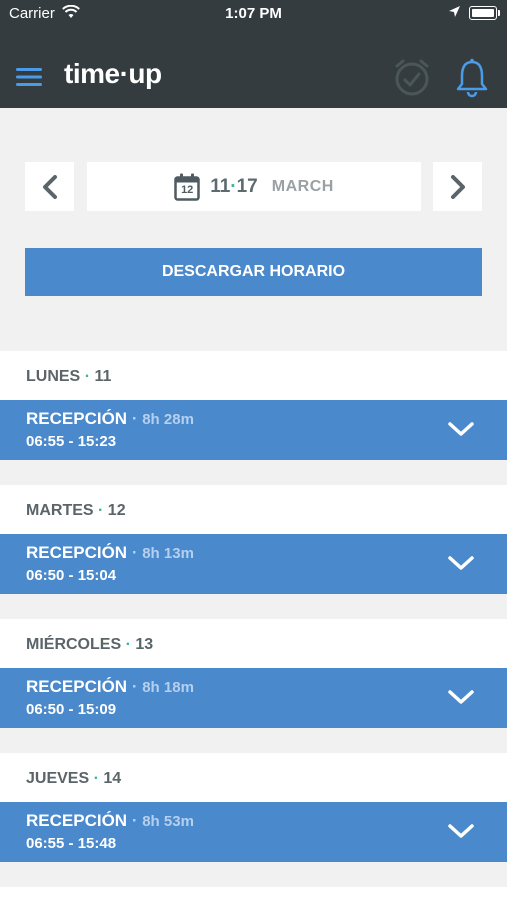  What do you see at coordinates (71, 441) in the screenshot?
I see `shift-hours: 06:55 - 15:23` at bounding box center [71, 441].